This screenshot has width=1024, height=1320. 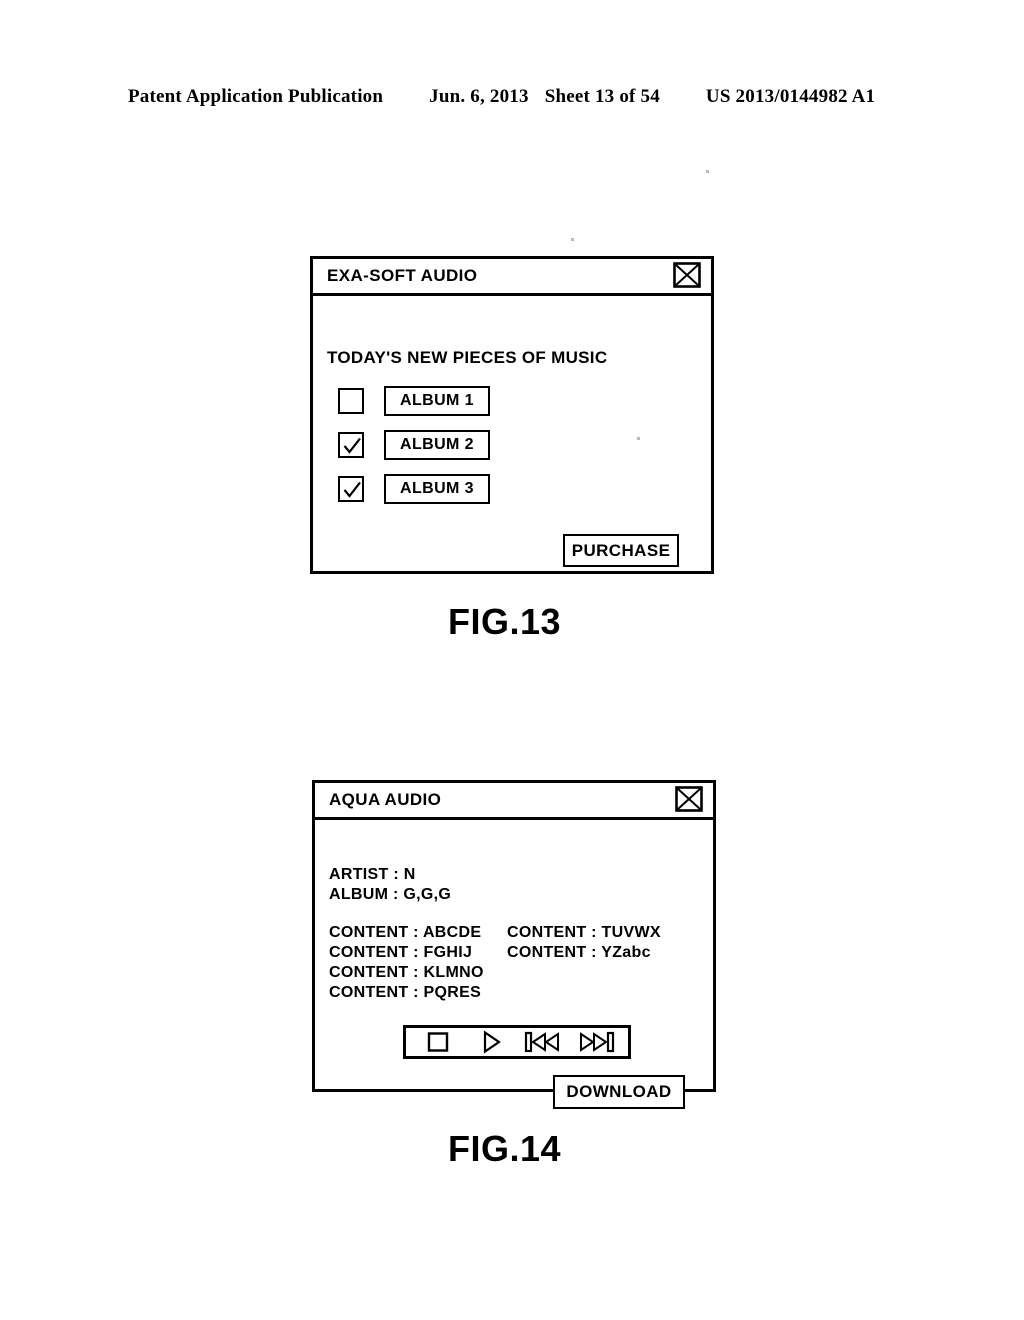 What do you see at coordinates (505, 1148) in the screenshot?
I see `figure-caption-14: FIG.14` at bounding box center [505, 1148].